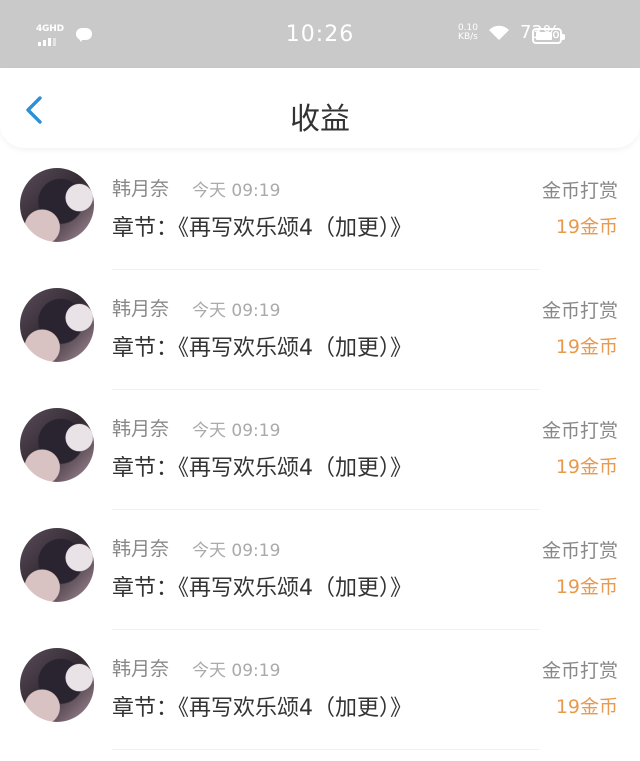 The height and width of the screenshot is (761, 640). What do you see at coordinates (498, 32) in the screenshot?
I see `wifi-icon` at bounding box center [498, 32].